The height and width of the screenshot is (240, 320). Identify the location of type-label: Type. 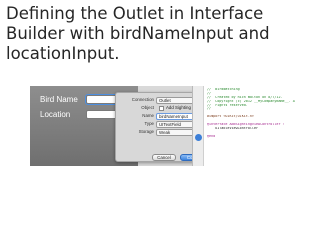
(149, 123).